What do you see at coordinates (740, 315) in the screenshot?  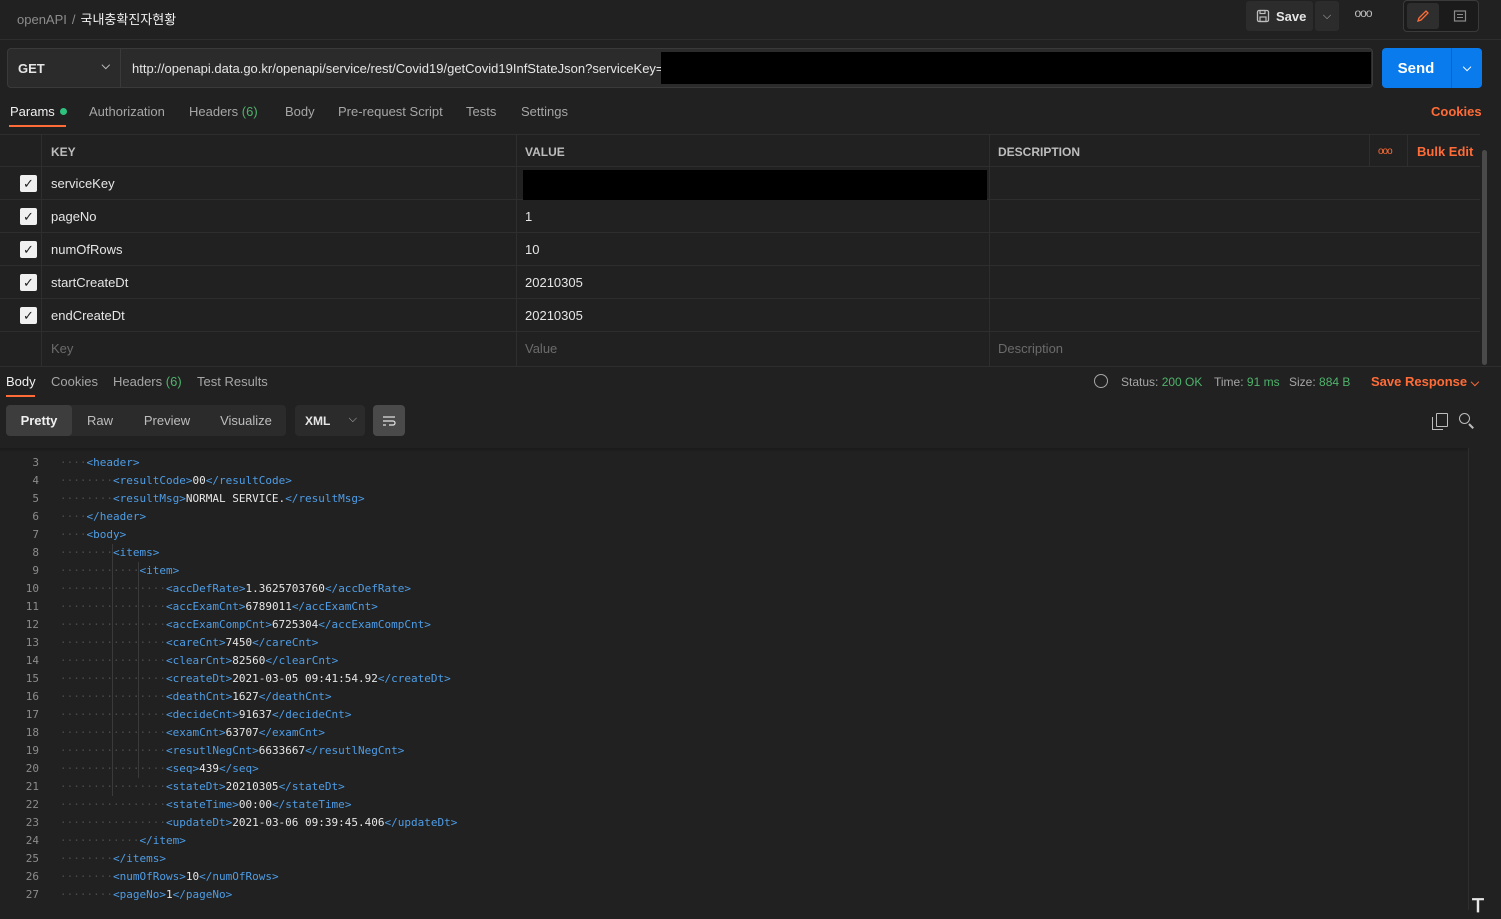 I see `param-row: ✓ endCreateDt 20210305` at bounding box center [740, 315].